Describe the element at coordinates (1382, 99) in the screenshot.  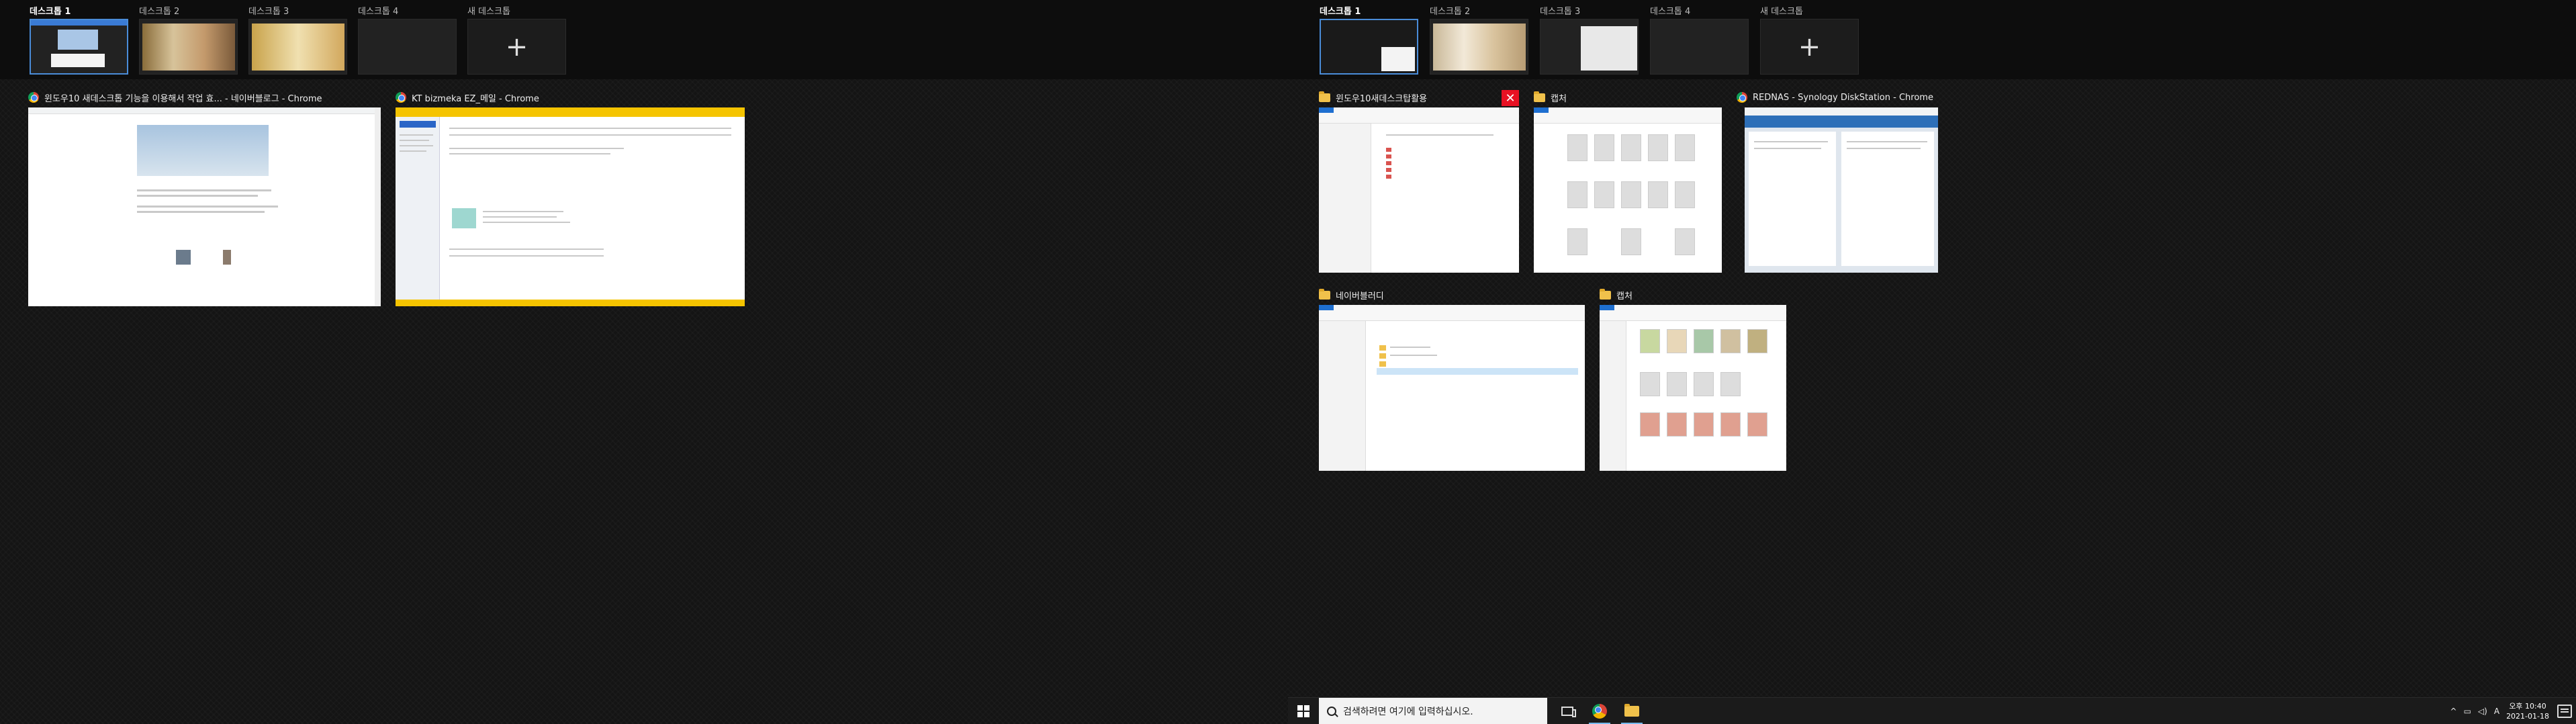
I see `window-title: 윈도우10새데스크탑활용` at that location.